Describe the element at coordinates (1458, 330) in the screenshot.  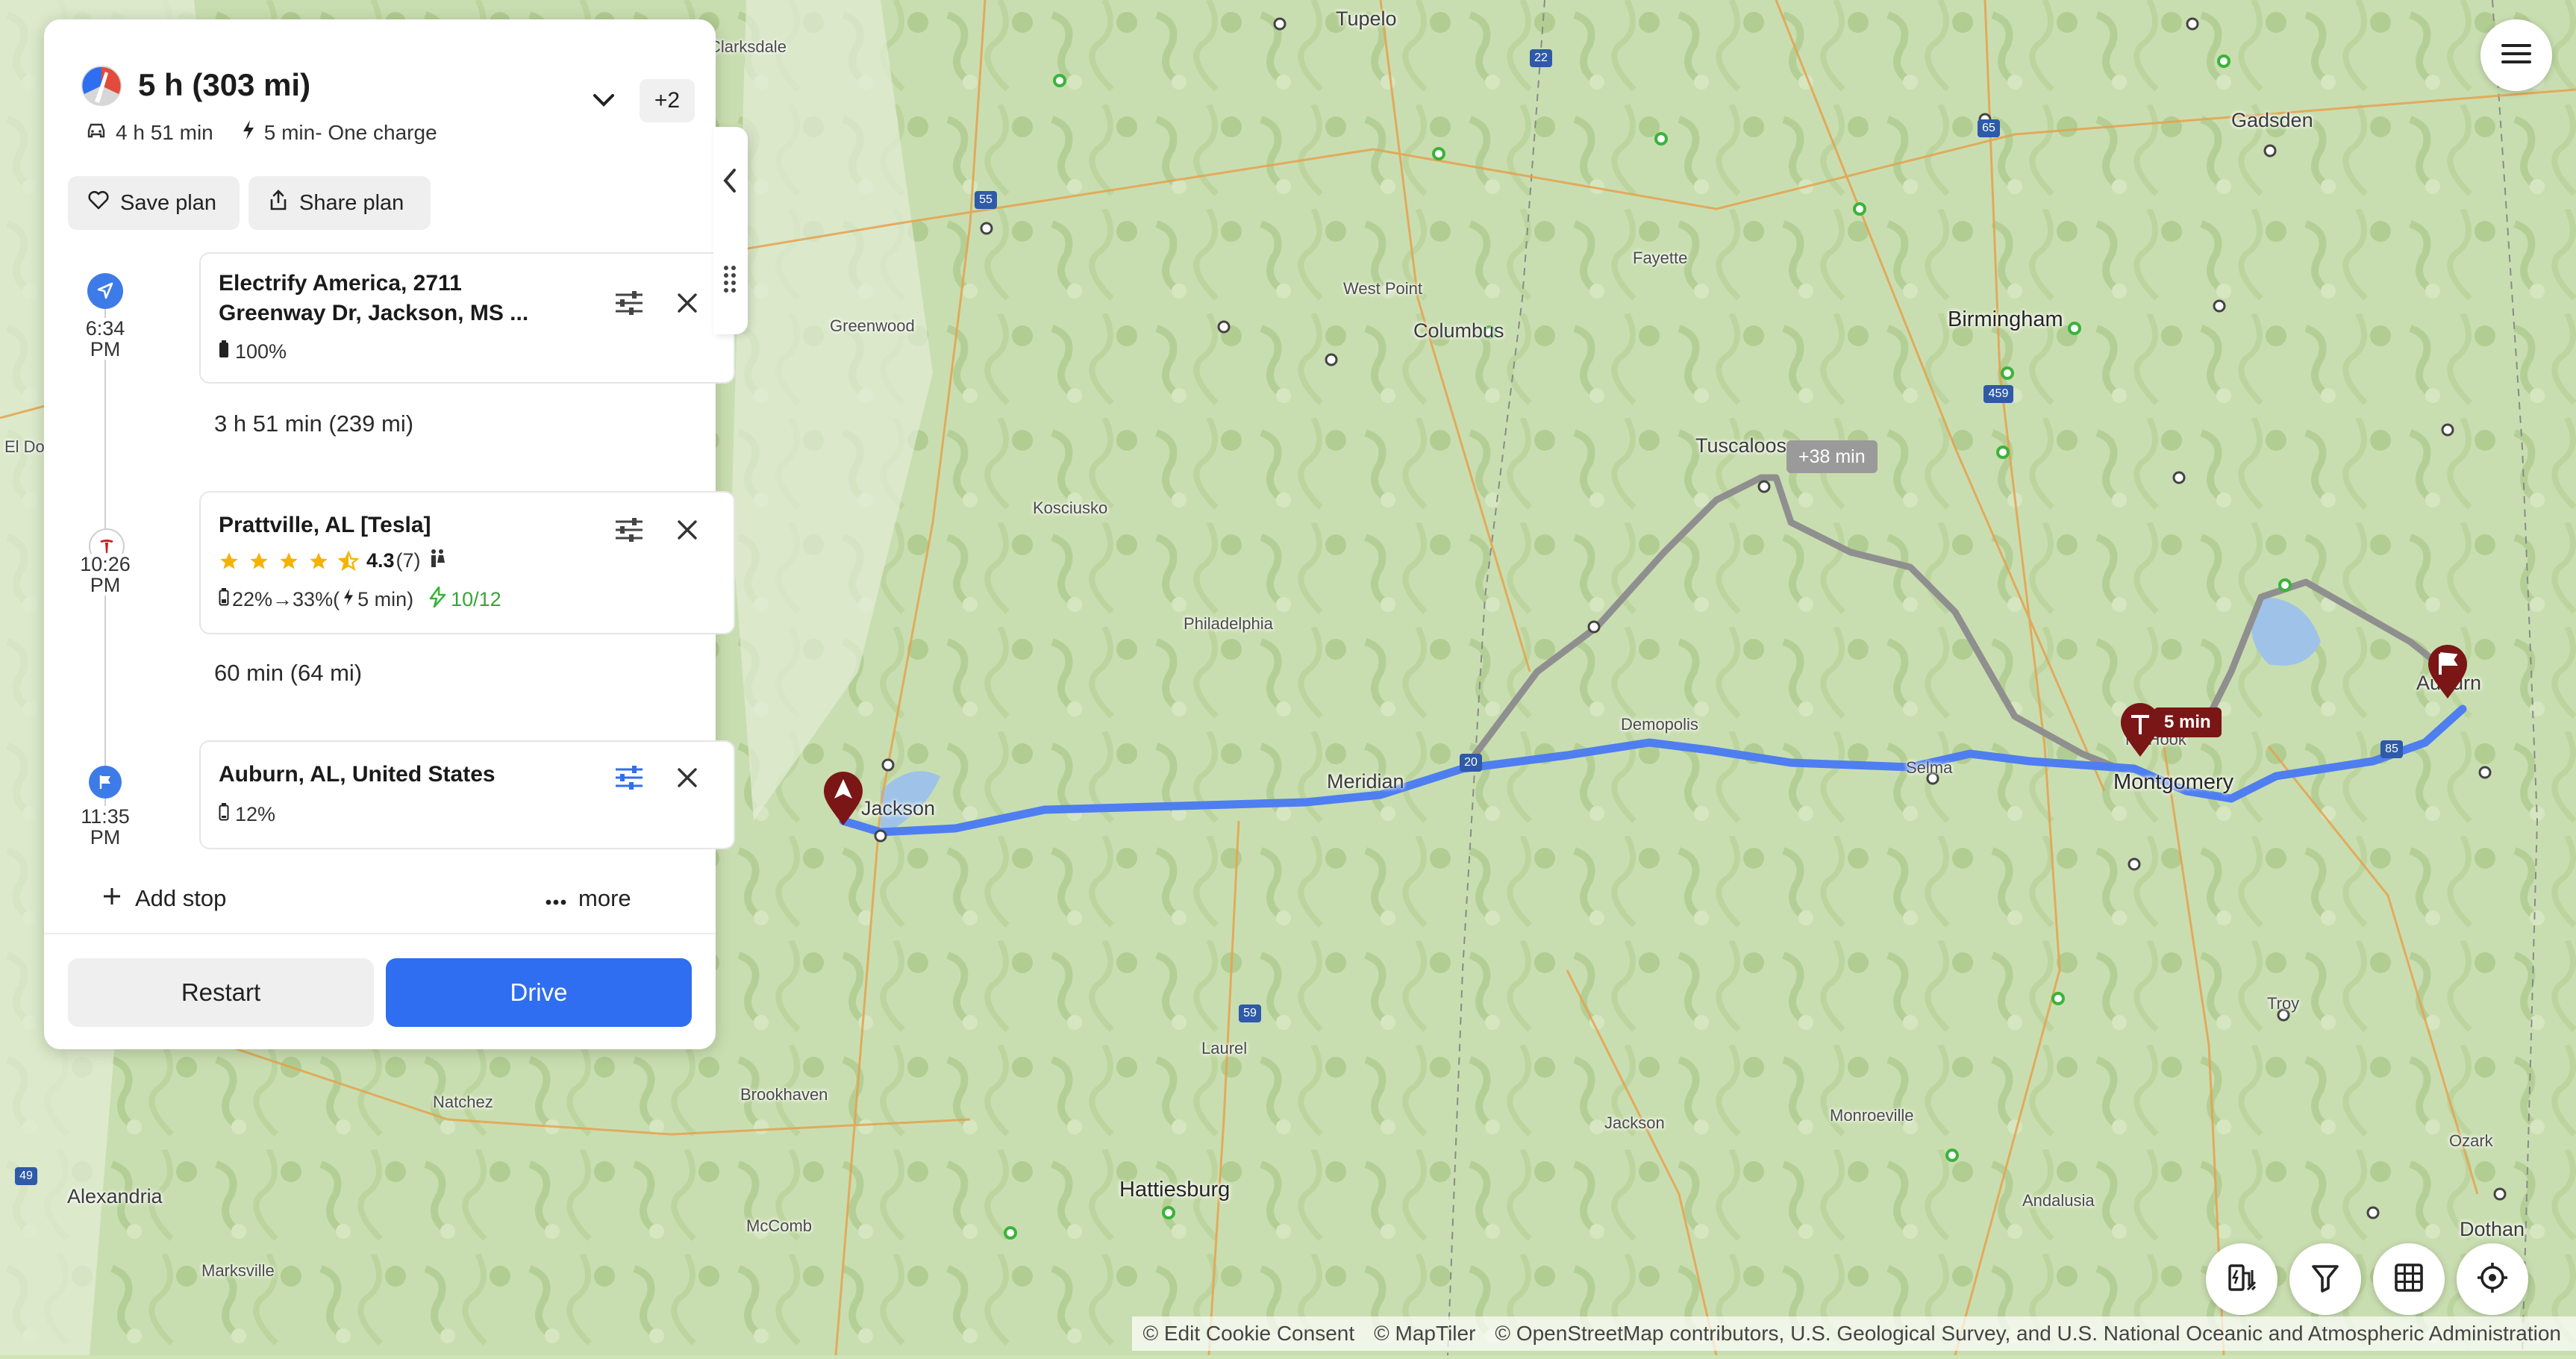
I see `place-label: Columbus` at that location.